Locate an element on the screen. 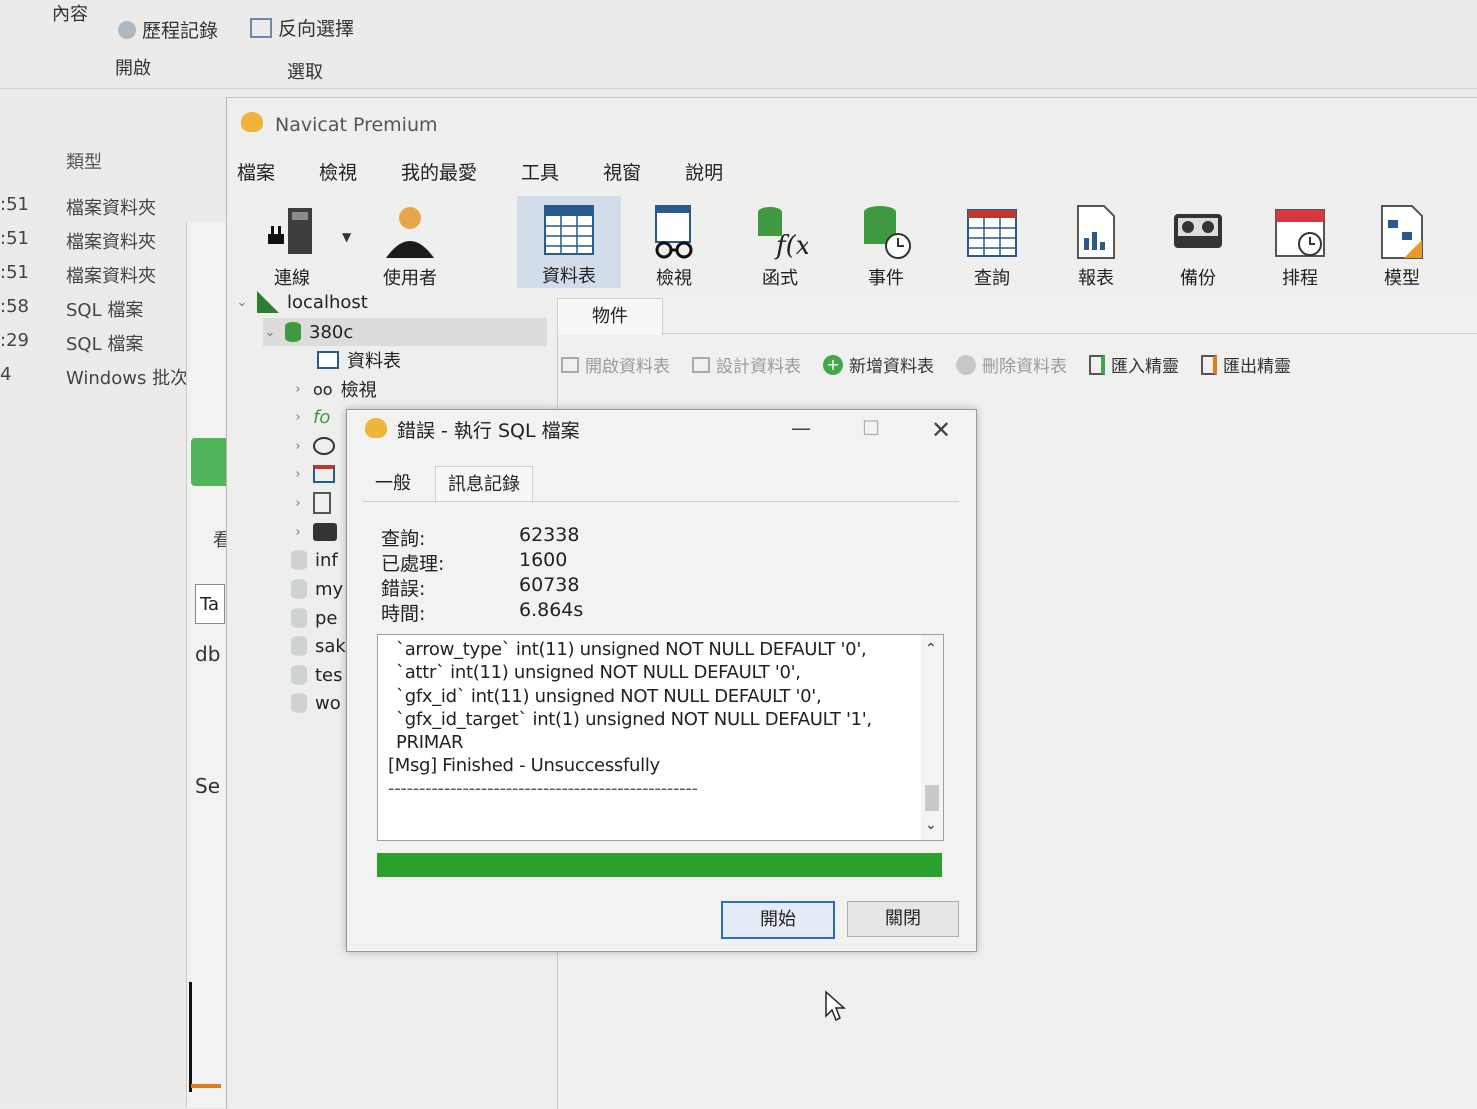 The width and height of the screenshot is (1477, 1109). menu-window: 視窗 is located at coordinates (622, 171).